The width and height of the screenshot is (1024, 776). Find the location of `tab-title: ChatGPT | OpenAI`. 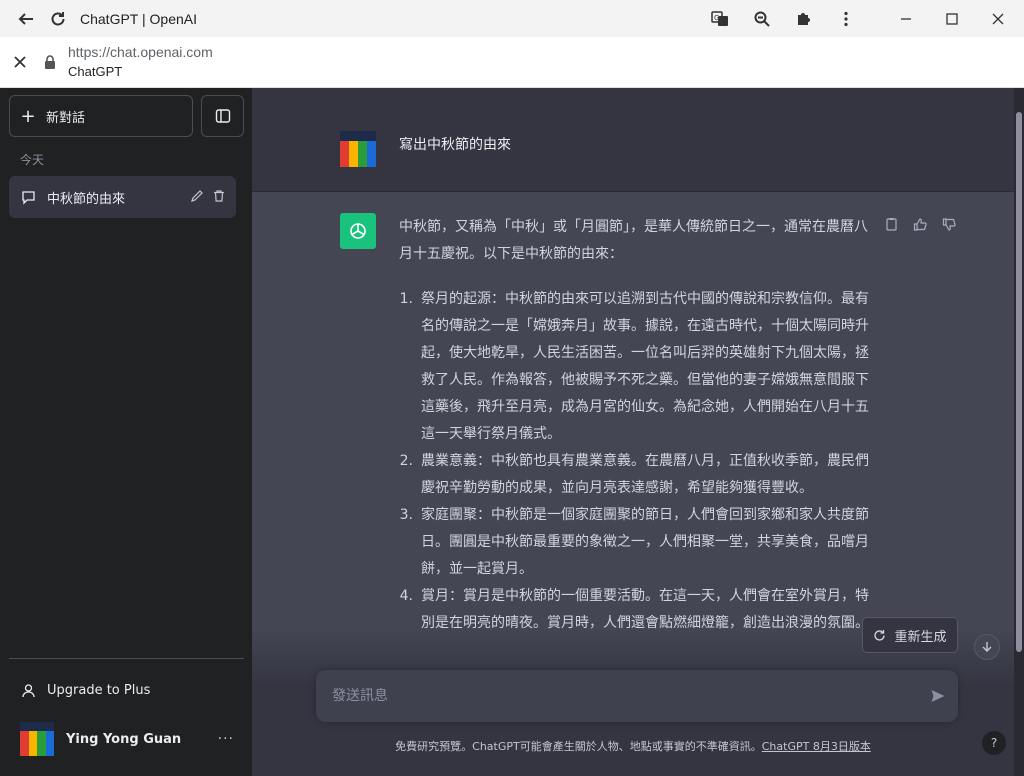

tab-title: ChatGPT | OpenAI is located at coordinates (138, 18).